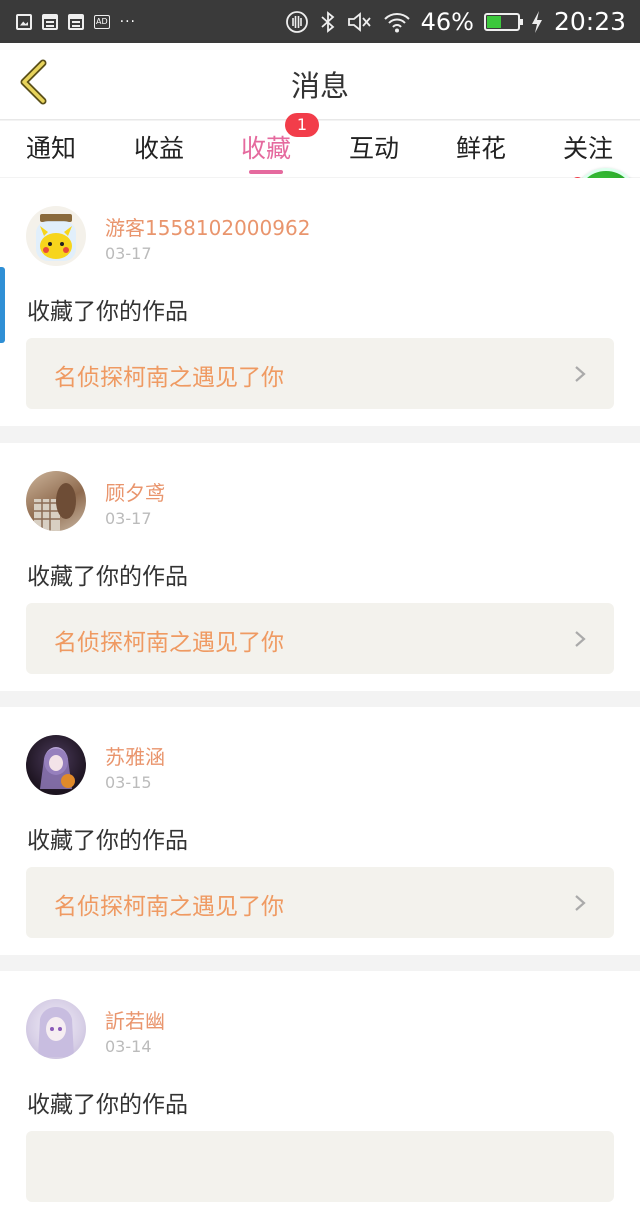 The width and height of the screenshot is (640, 1219). Describe the element at coordinates (128, 782) in the screenshot. I see `message-date: 03-15` at that location.